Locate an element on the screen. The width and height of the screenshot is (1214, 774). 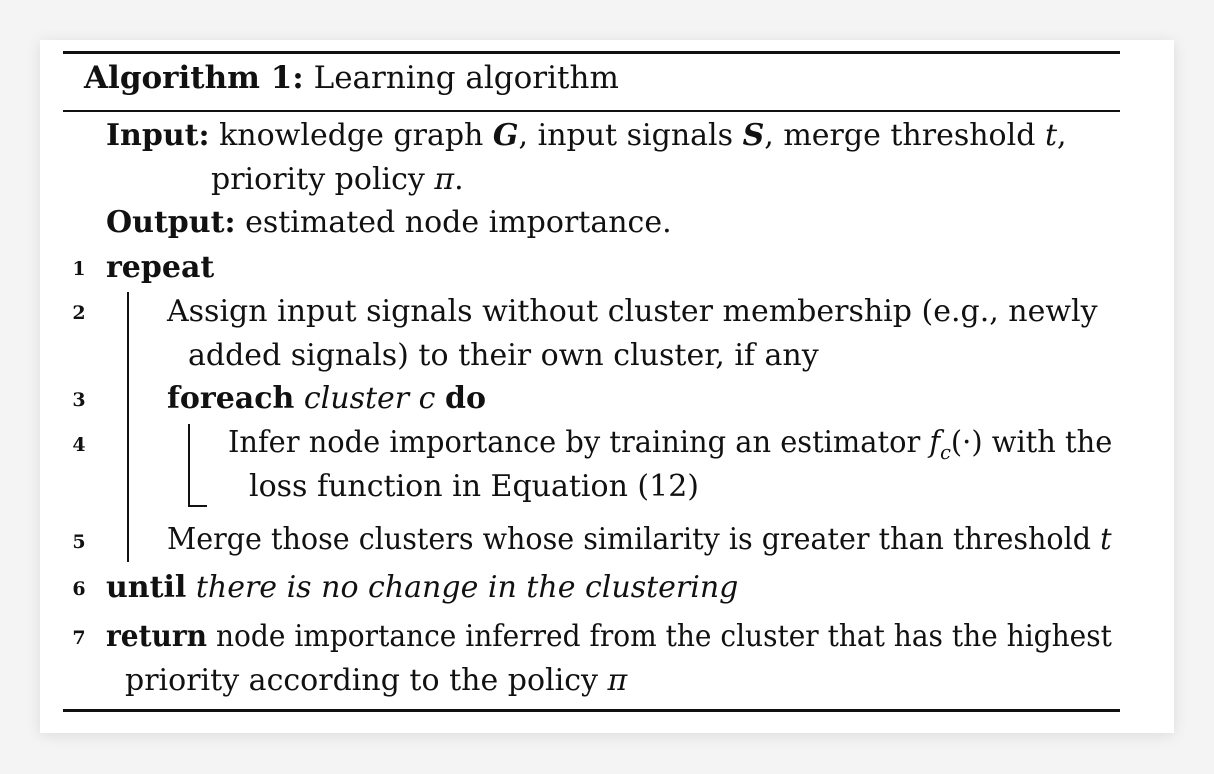
line-3: foreach cluster c do is located at coordinates (326, 399).